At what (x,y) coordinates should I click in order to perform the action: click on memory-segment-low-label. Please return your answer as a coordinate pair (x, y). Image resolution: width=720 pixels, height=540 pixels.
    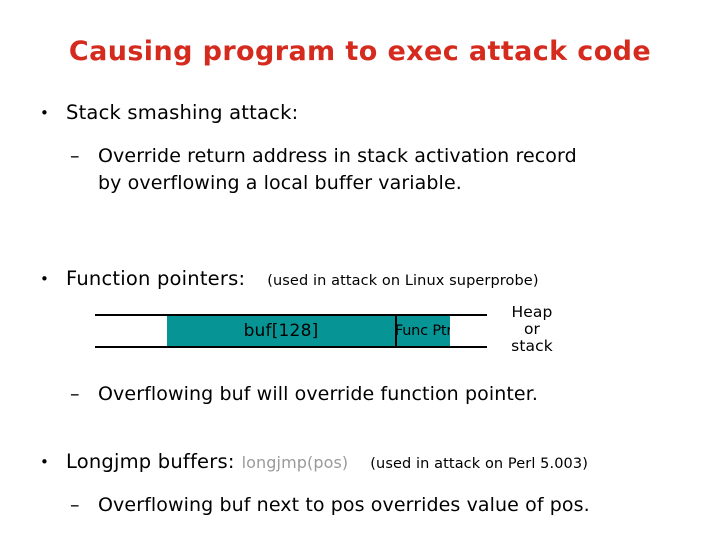
    Looking at the image, I should click on (131, 331).